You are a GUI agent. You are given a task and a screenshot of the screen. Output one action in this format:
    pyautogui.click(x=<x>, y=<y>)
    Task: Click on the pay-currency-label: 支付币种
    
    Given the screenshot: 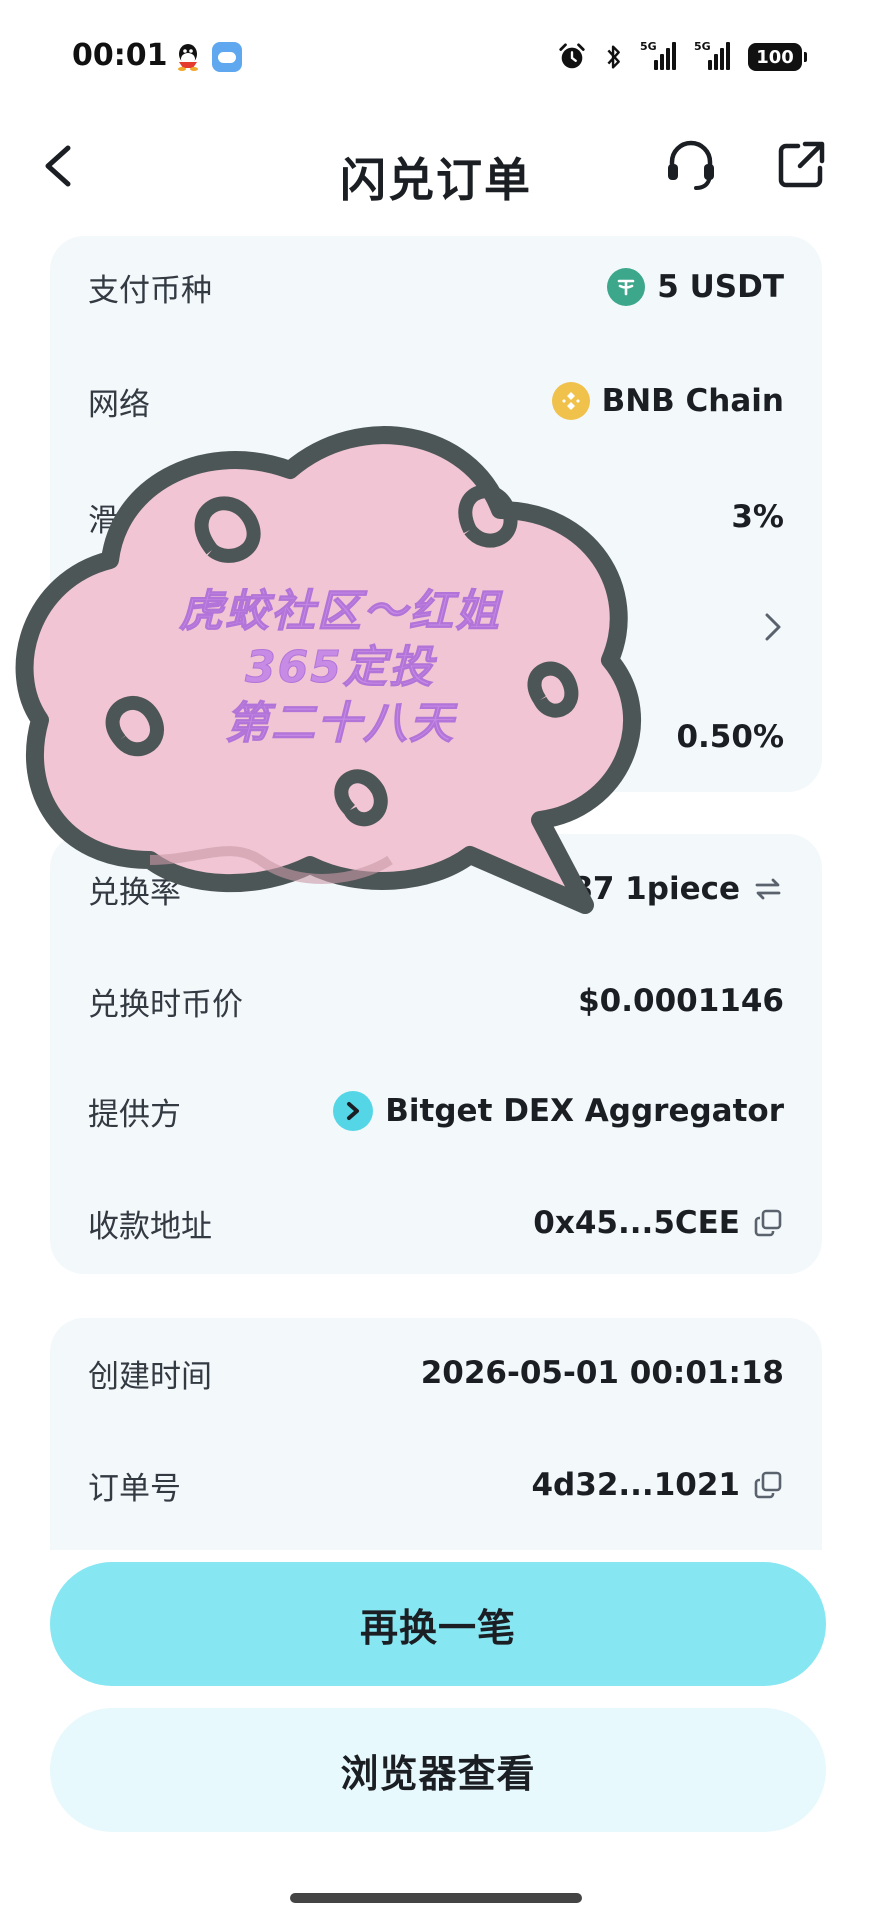 What is the action you would take?
    pyautogui.click(x=150, y=290)
    